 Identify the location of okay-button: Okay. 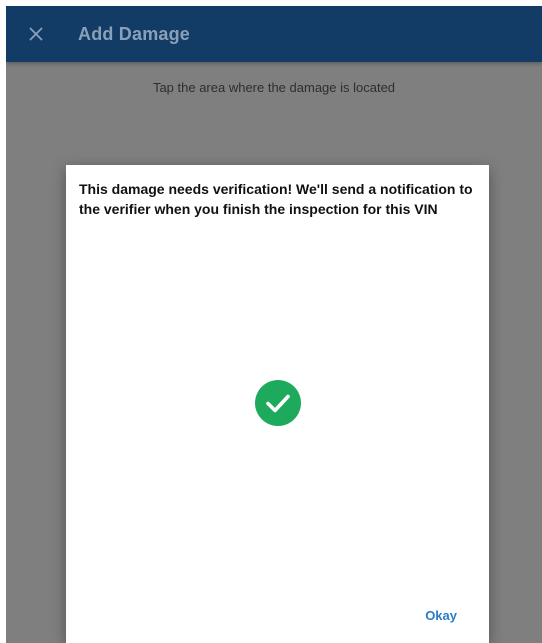
(441, 615).